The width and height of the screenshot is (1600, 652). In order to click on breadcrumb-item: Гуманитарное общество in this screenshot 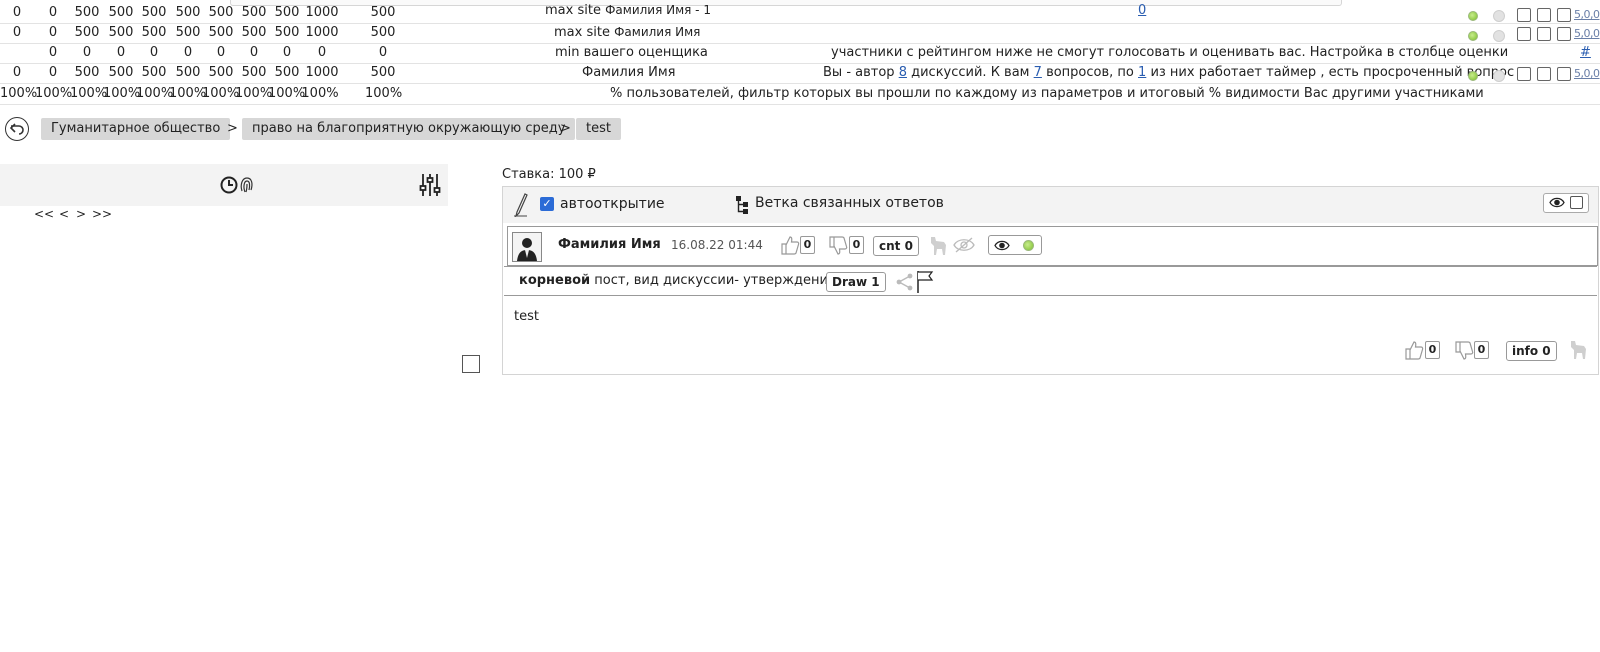, I will do `click(136, 129)`.